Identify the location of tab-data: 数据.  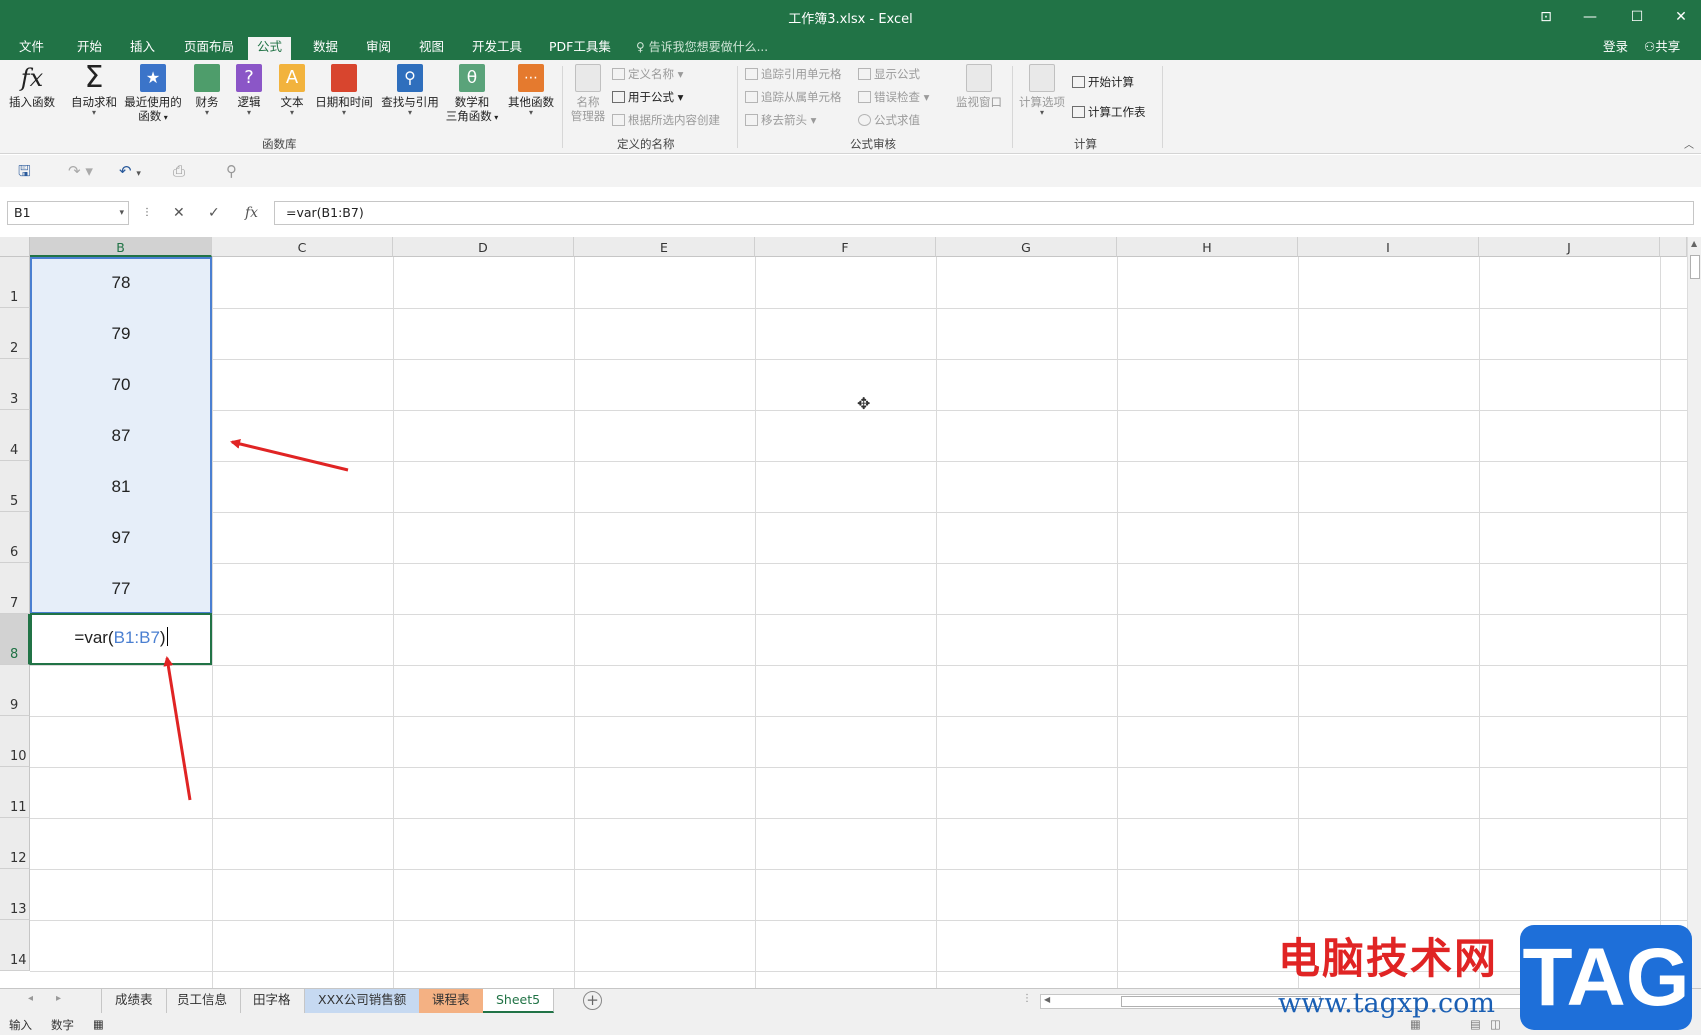
(325, 48).